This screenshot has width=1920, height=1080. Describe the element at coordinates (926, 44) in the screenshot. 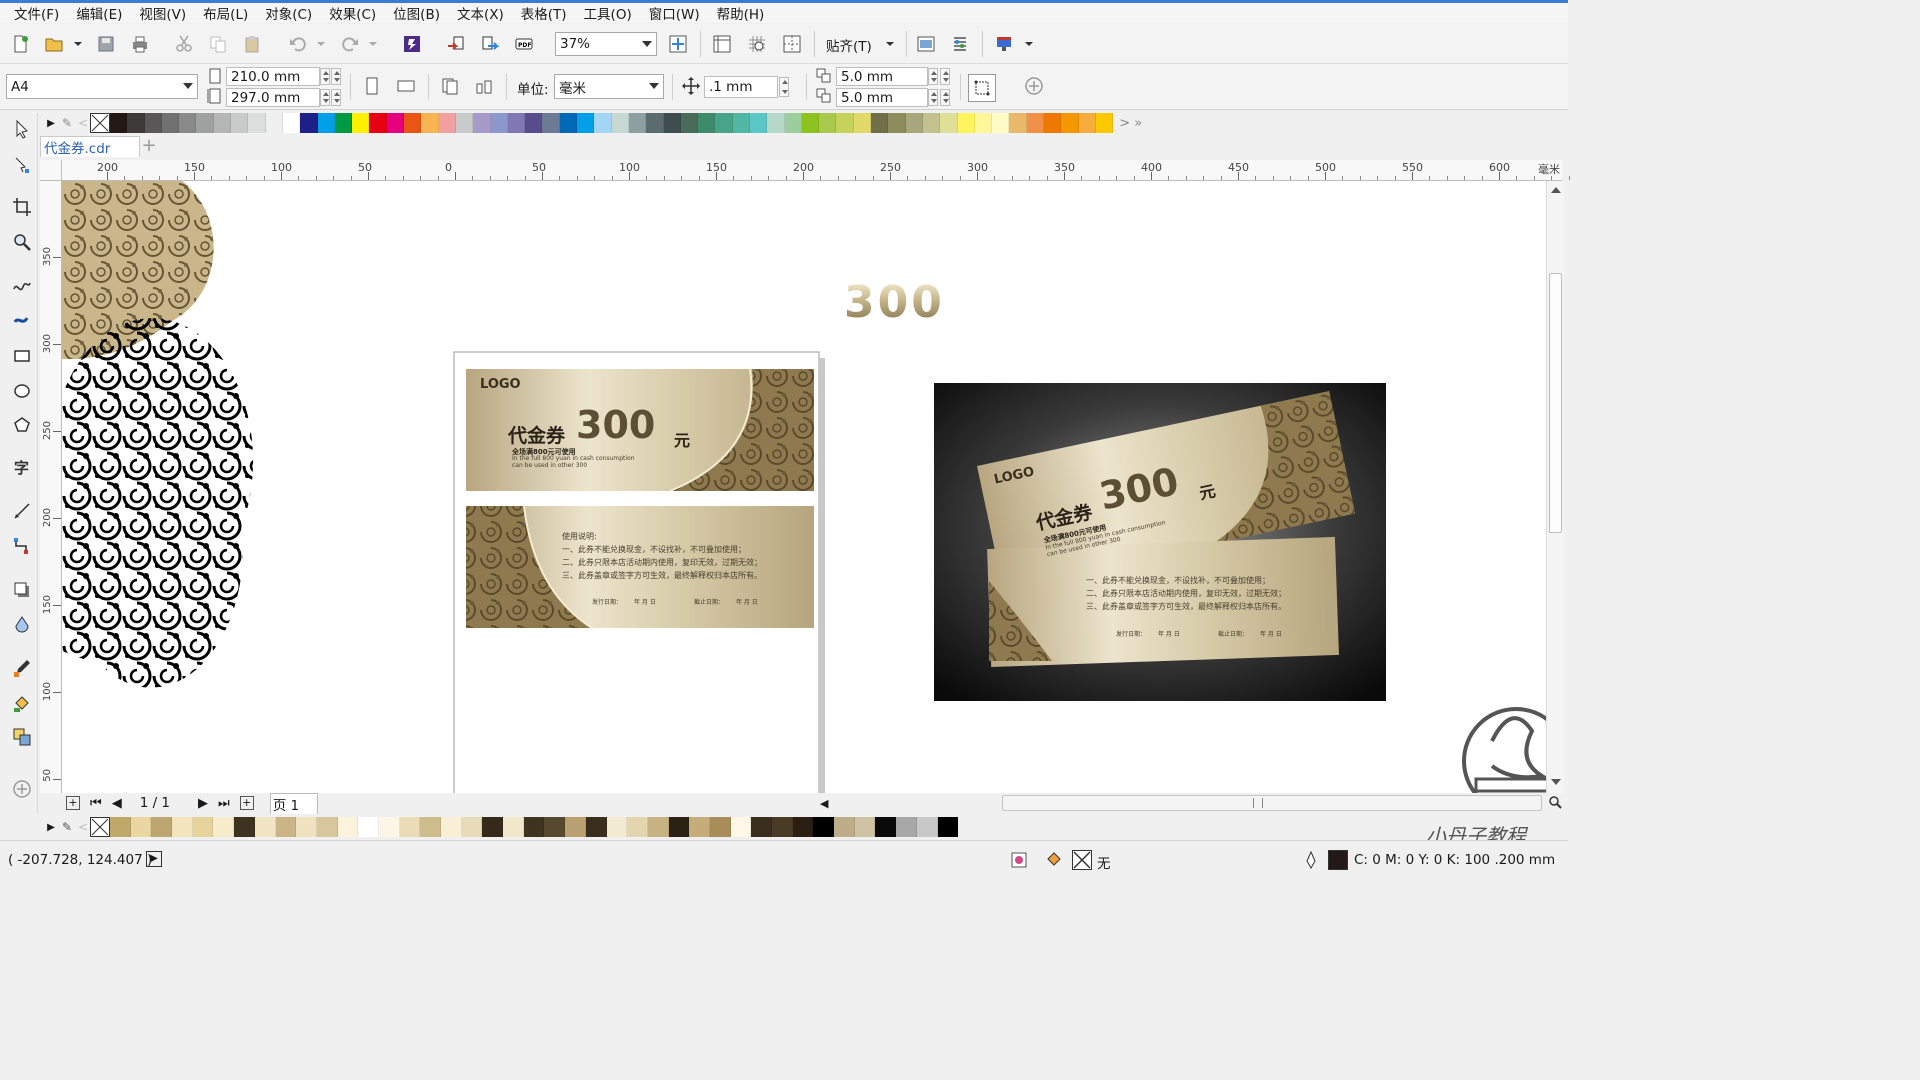

I see `welcome-screen-icon` at that location.